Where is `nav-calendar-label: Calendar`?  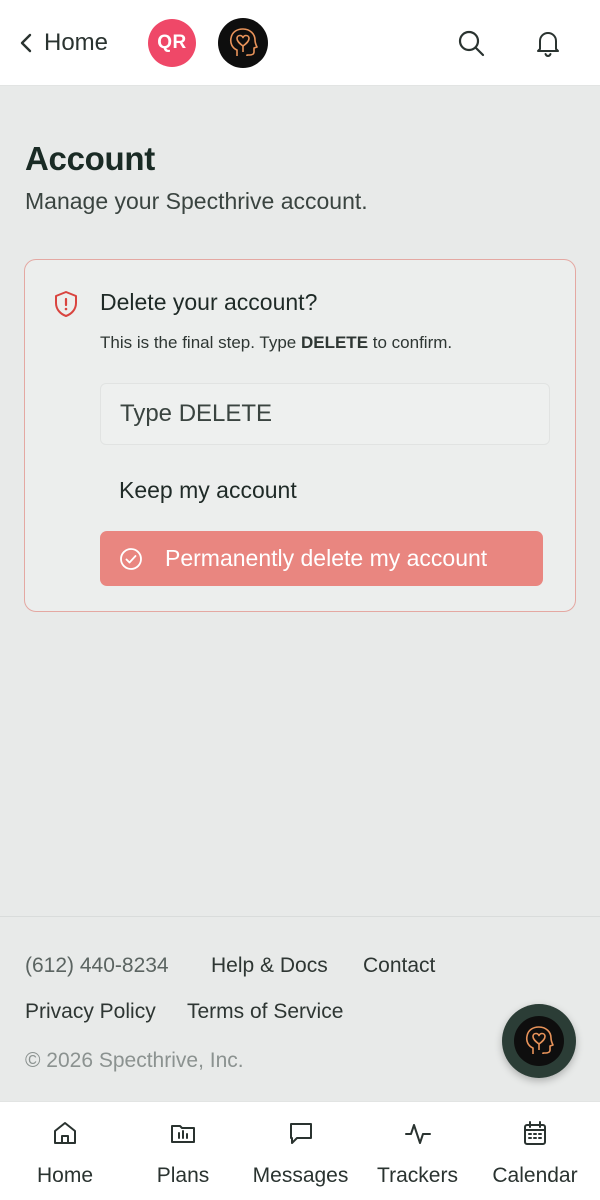 nav-calendar-label: Calendar is located at coordinates (535, 1175).